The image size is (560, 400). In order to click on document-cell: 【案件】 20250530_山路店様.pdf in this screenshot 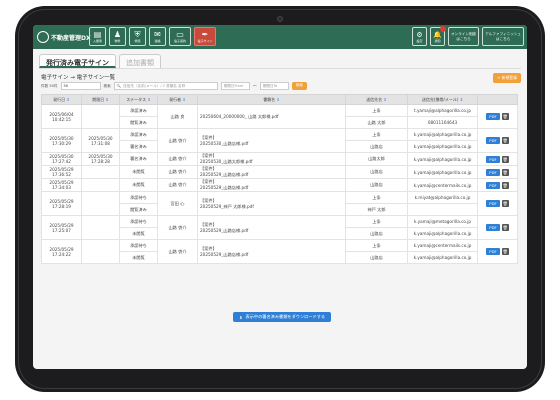, I will do `click(271, 140)`.